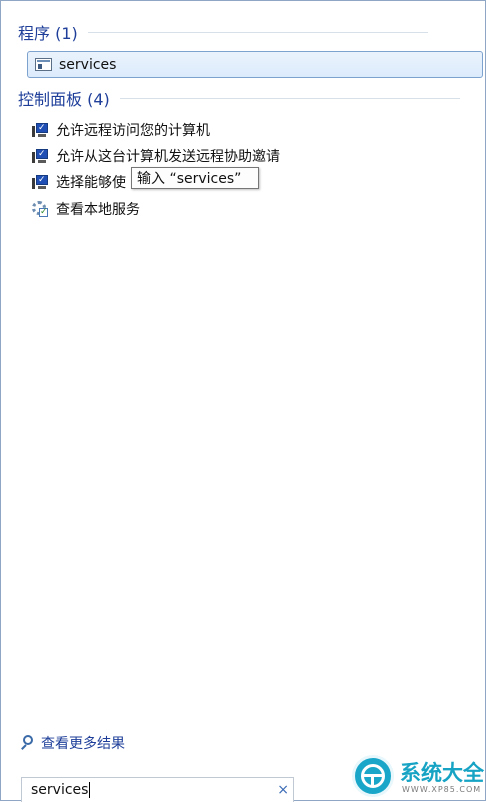 The height and width of the screenshot is (802, 486). I want to click on control-panel-section-header: 控制面板 (4), so click(239, 98).